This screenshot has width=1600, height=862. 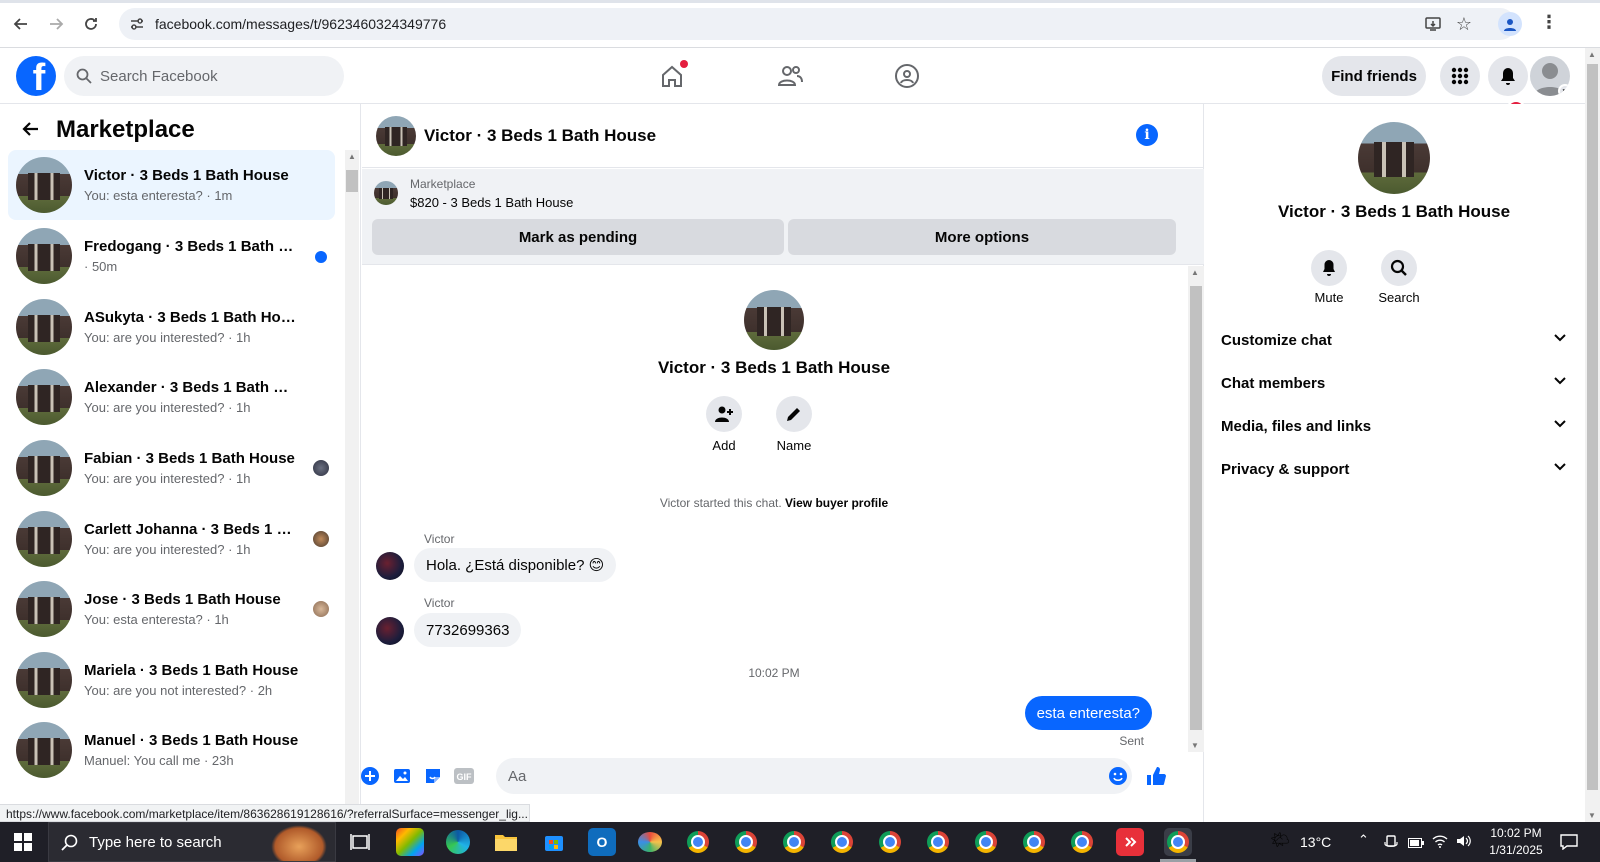 What do you see at coordinates (1433, 25) in the screenshot?
I see `install-app-icon` at bounding box center [1433, 25].